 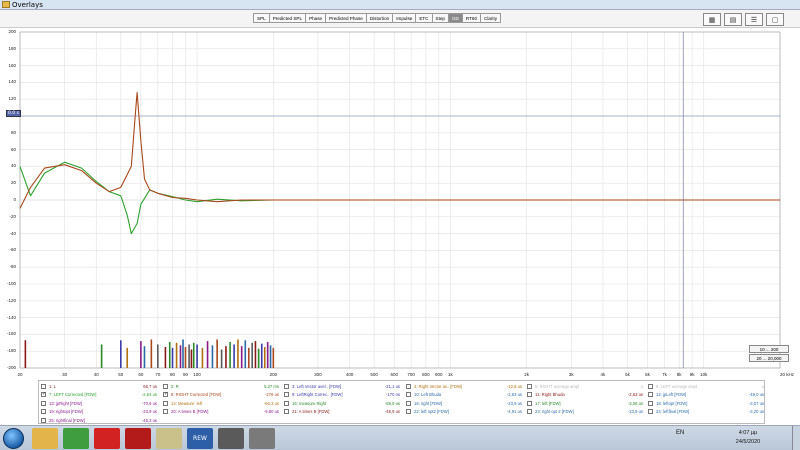 I want to click on reference-level-badge: 0.0 s, so click(x=13, y=113).